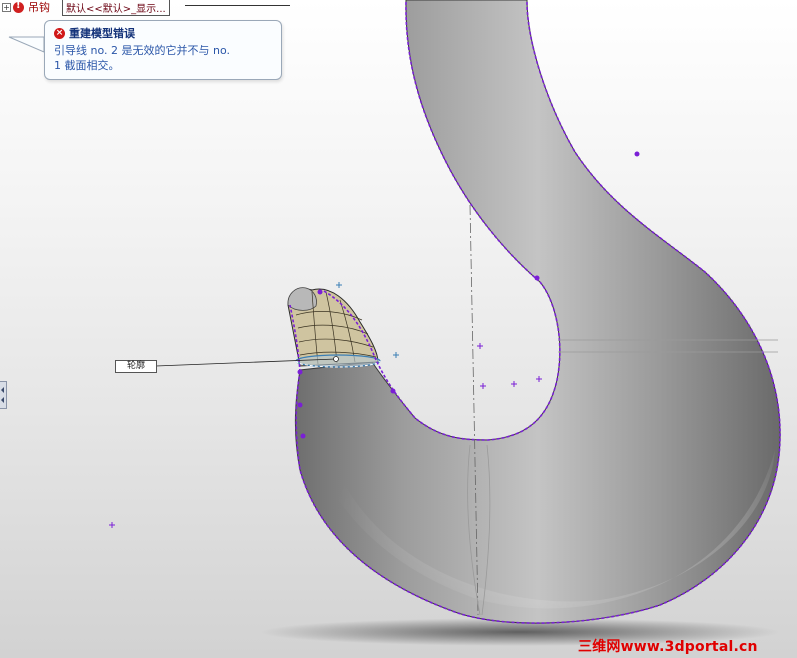 The width and height of the screenshot is (797, 658). I want to click on balloon-header: × 重建模型错误, so click(94, 33).